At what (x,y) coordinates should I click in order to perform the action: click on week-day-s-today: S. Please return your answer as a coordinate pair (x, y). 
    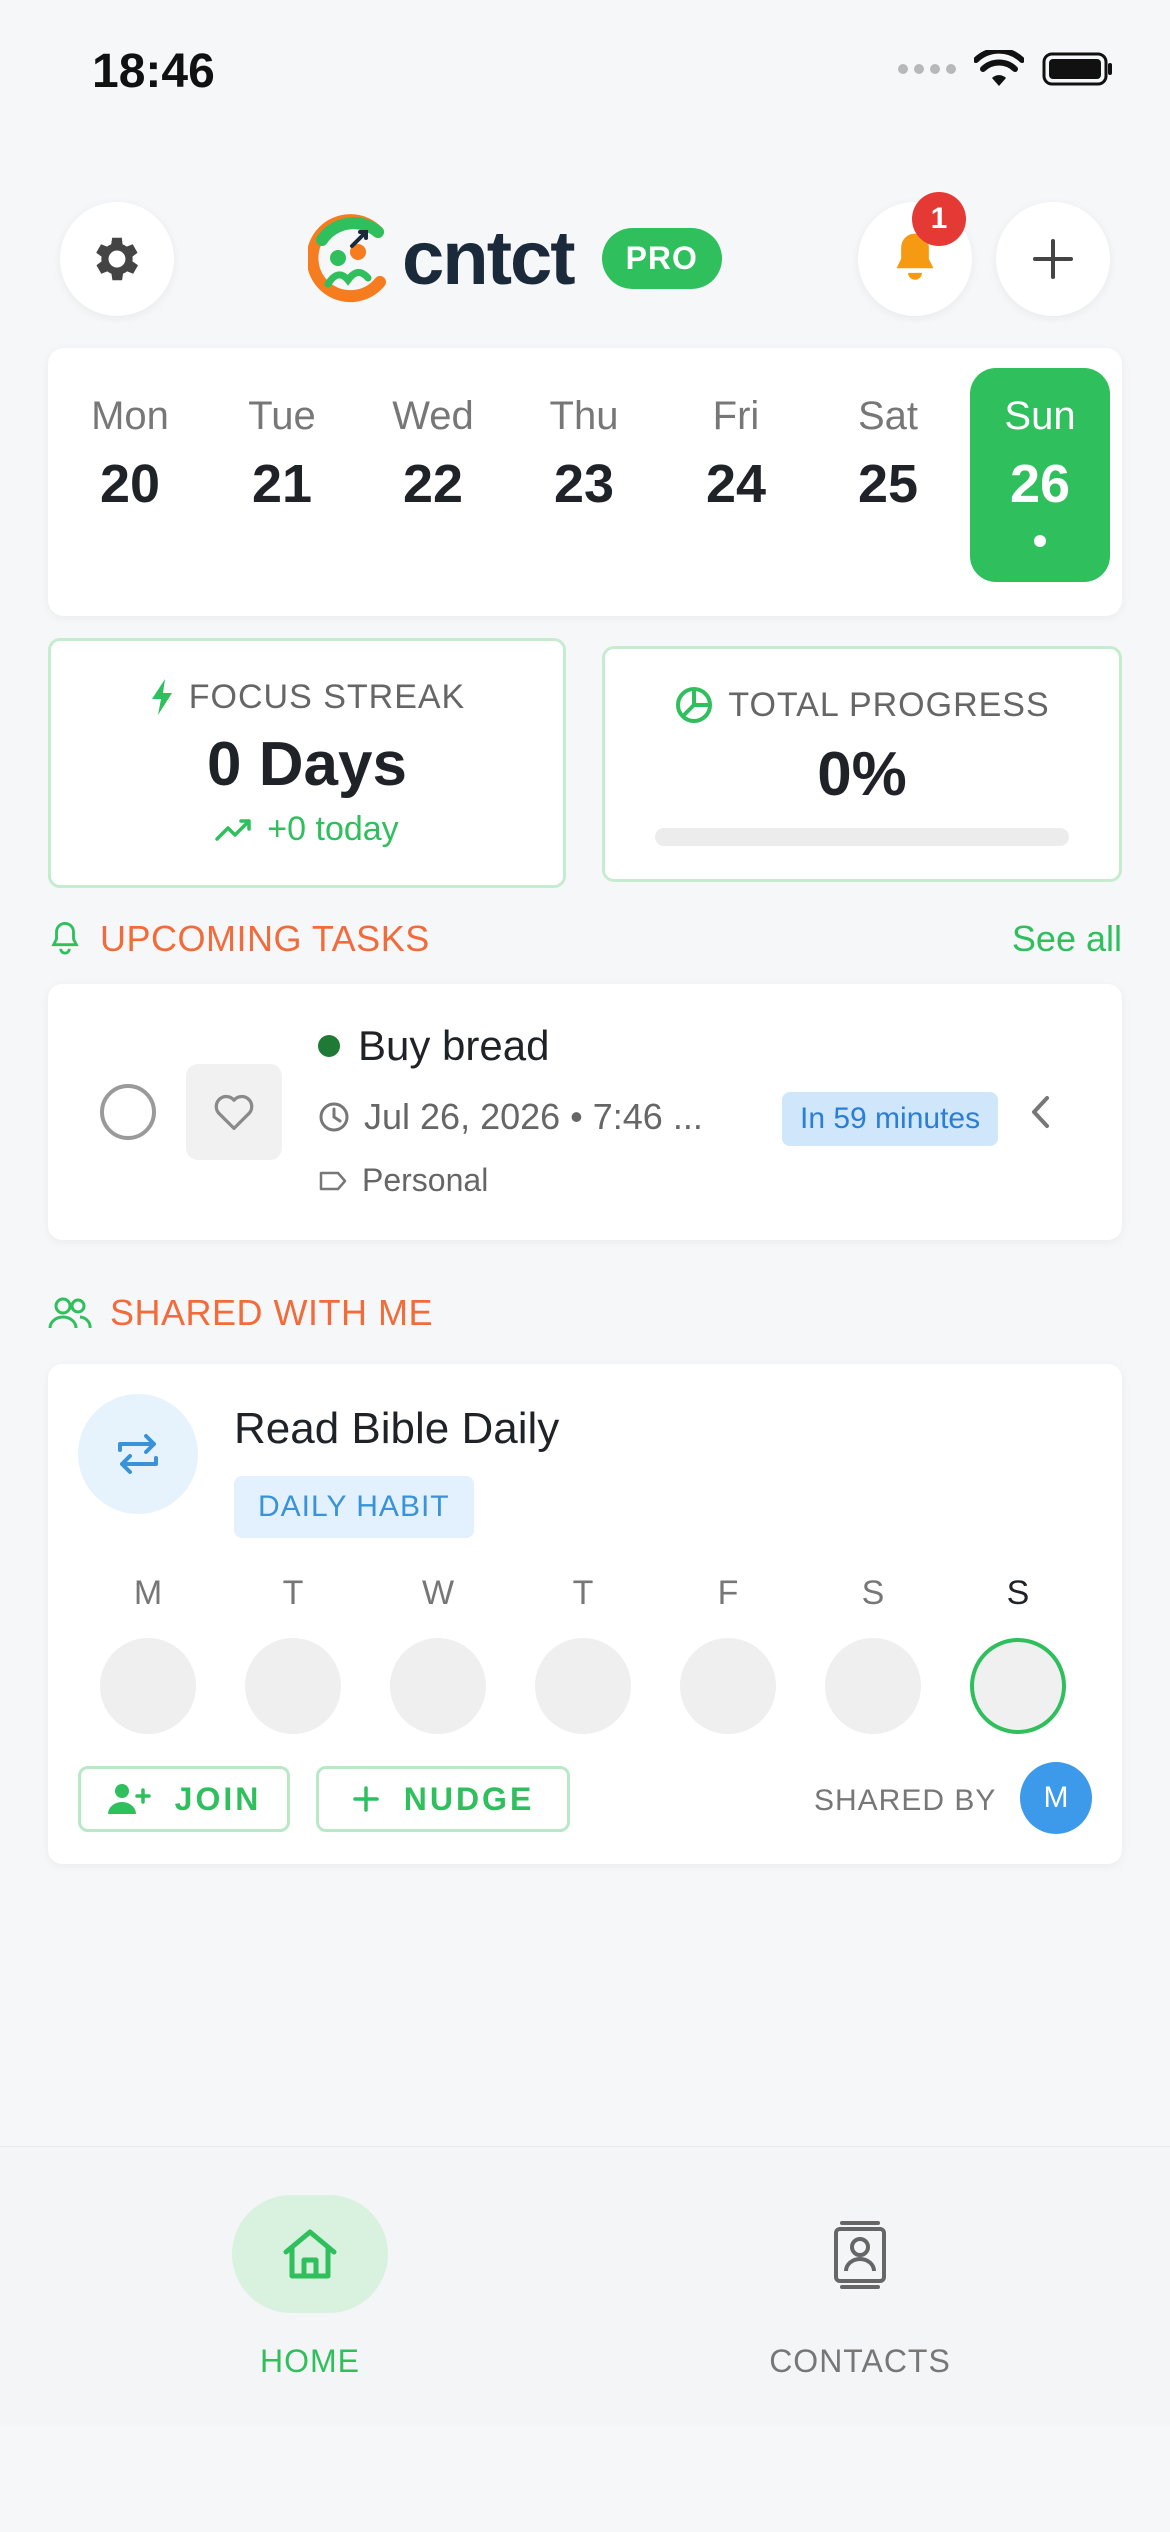
    Looking at the image, I should click on (1018, 1654).